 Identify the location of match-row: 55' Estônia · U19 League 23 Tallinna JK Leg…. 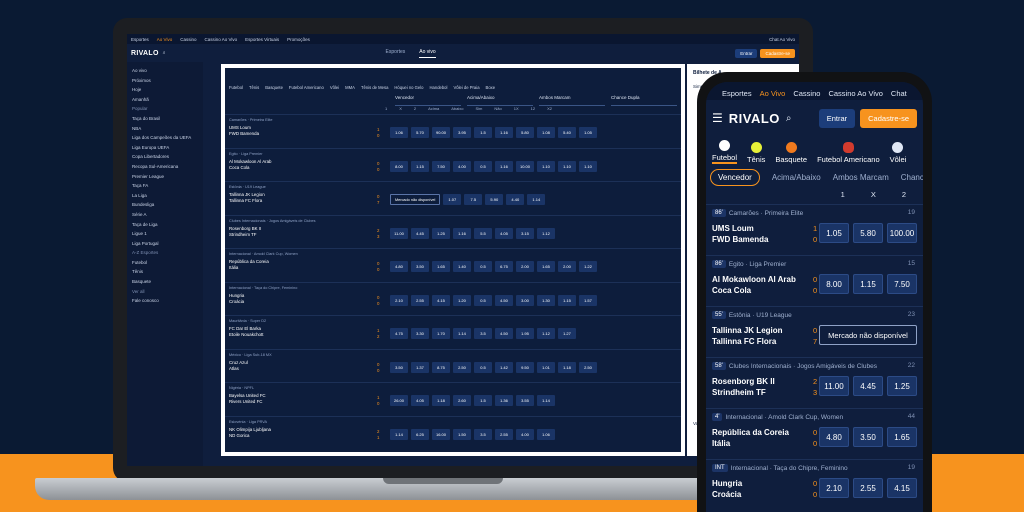
(814, 331).